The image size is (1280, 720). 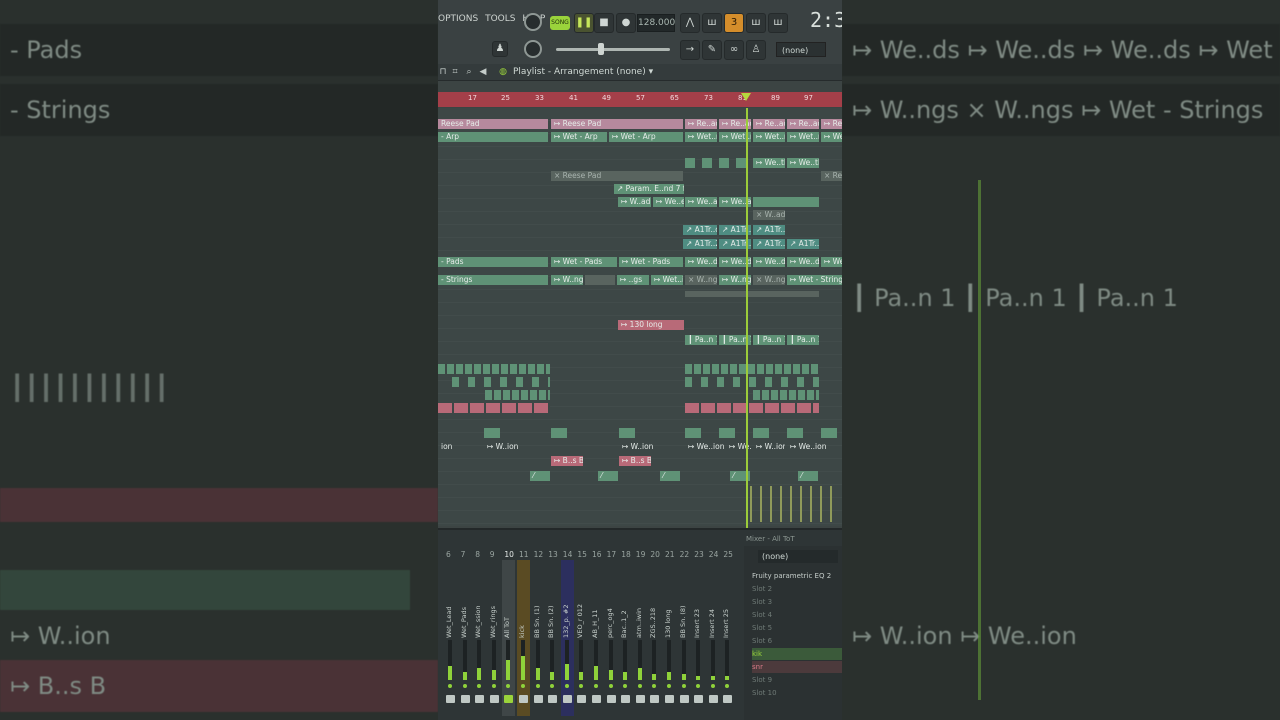 What do you see at coordinates (611, 638) in the screenshot?
I see `mixer-channel: perc_og4` at bounding box center [611, 638].